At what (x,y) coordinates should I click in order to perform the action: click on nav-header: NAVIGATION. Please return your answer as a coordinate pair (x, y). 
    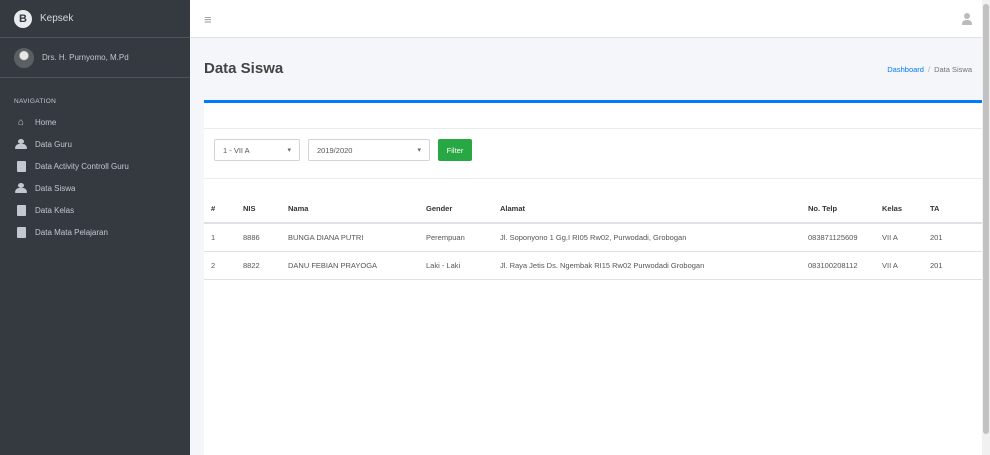
    Looking at the image, I should click on (35, 101).